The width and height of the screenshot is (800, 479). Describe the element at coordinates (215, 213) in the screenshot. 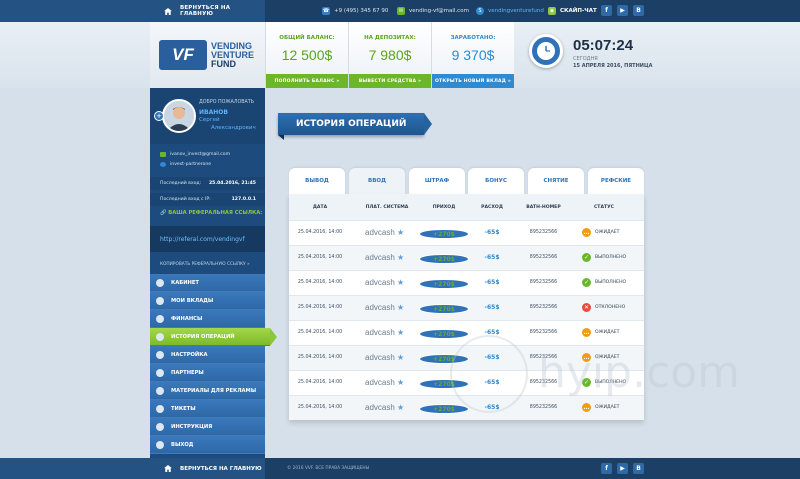

I see `referral-title-text: ВАША РЕФЕРАЛЬНАЯ ССЫЛКА:` at that location.